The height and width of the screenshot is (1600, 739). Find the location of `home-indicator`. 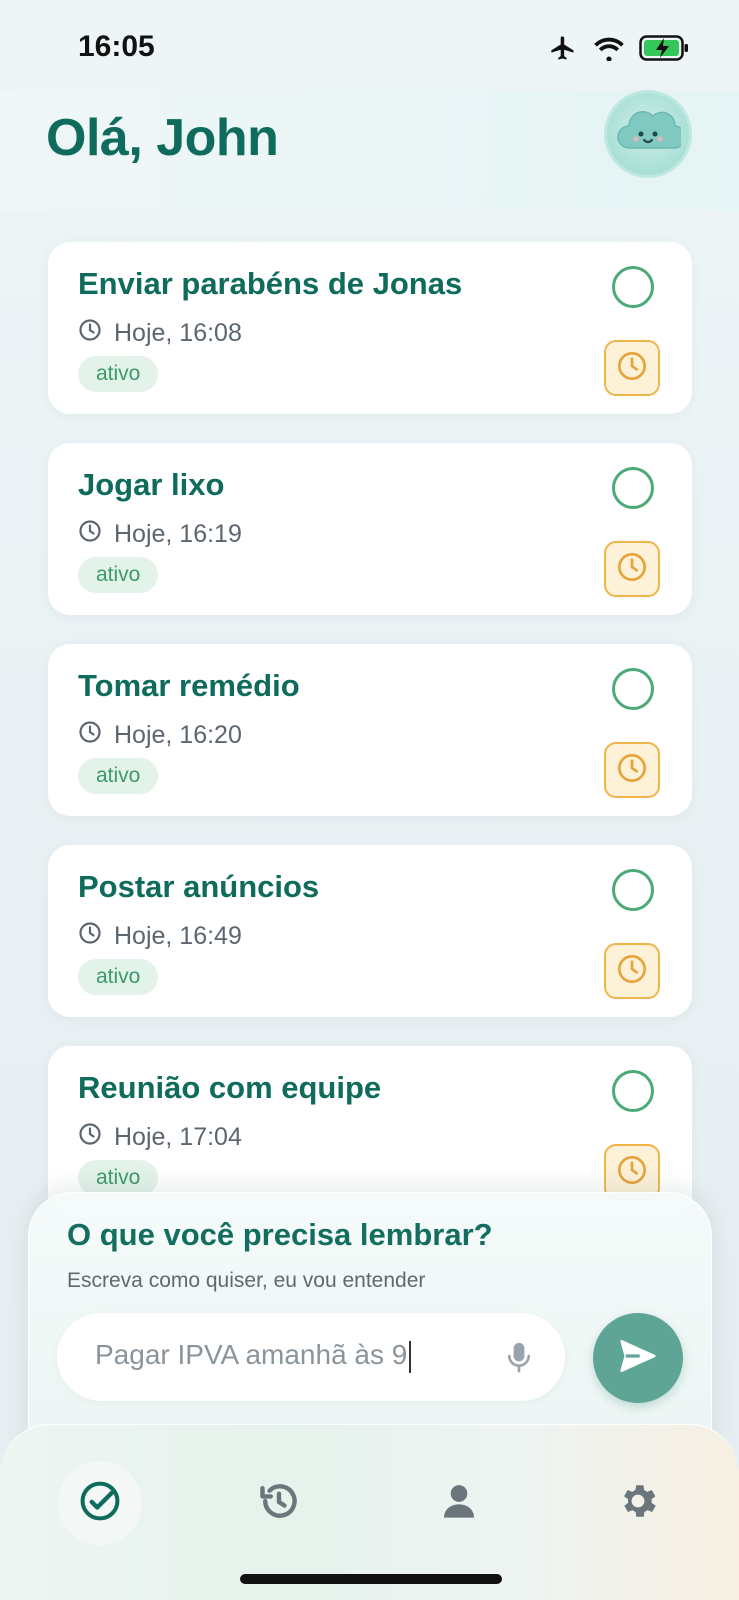

home-indicator is located at coordinates (371, 1579).